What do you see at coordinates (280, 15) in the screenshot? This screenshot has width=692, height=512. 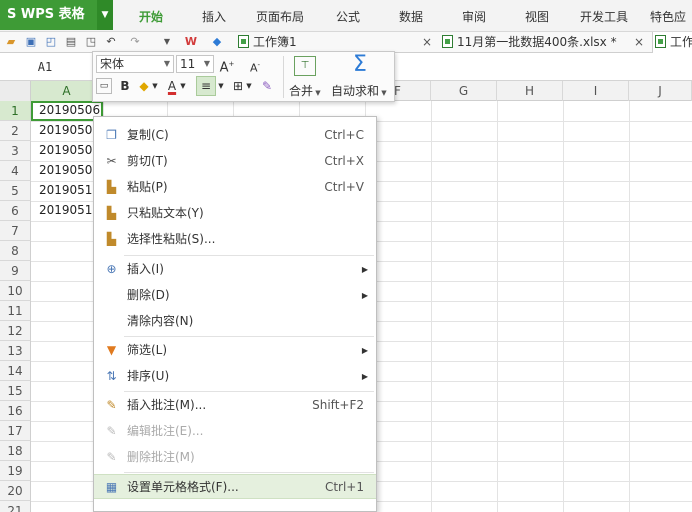 I see `tab-page-layout: 页面布局` at bounding box center [280, 15].